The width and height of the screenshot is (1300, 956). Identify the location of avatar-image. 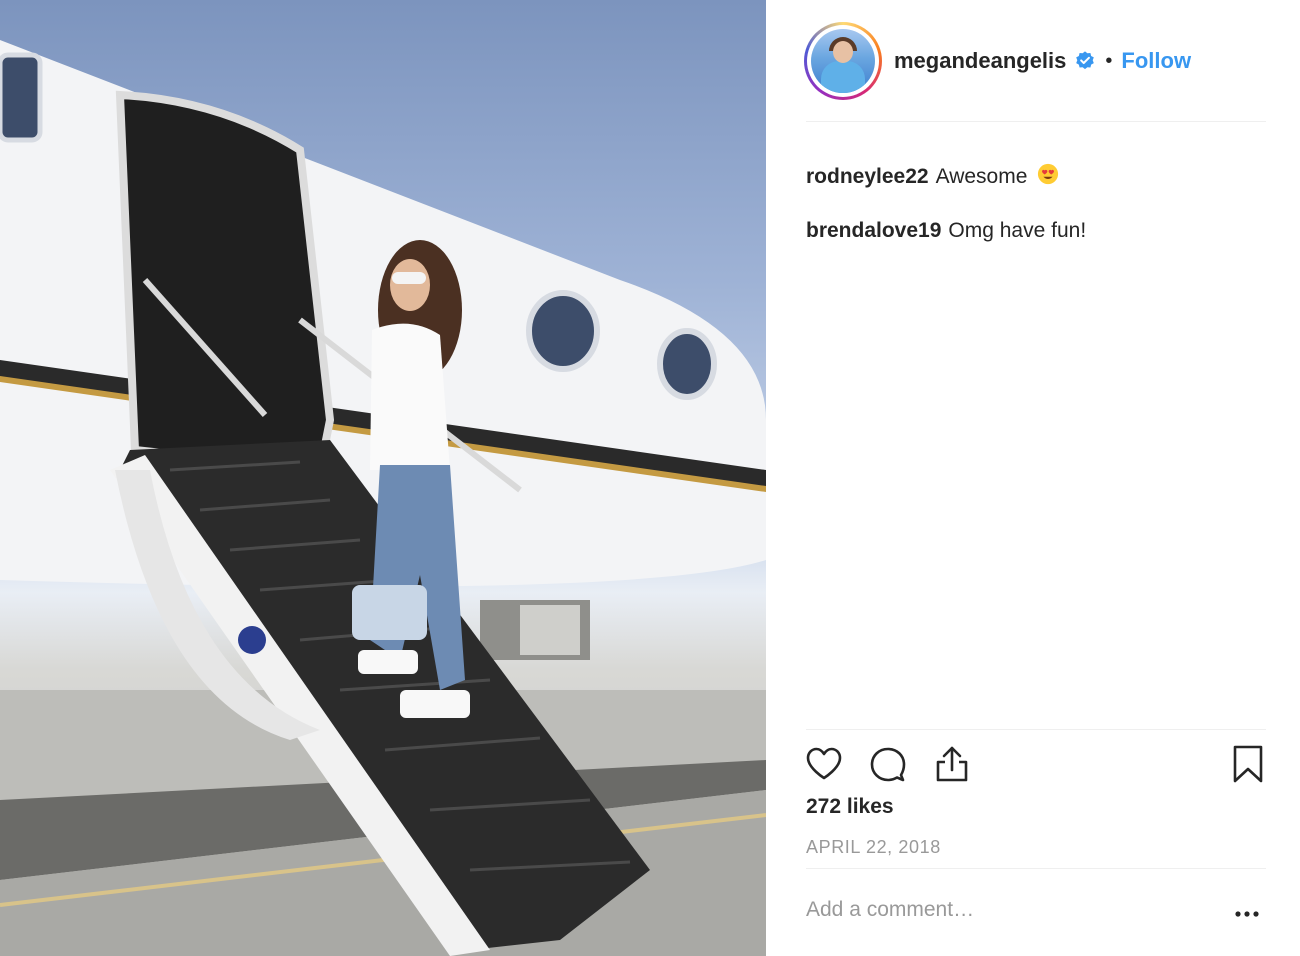
(843, 61).